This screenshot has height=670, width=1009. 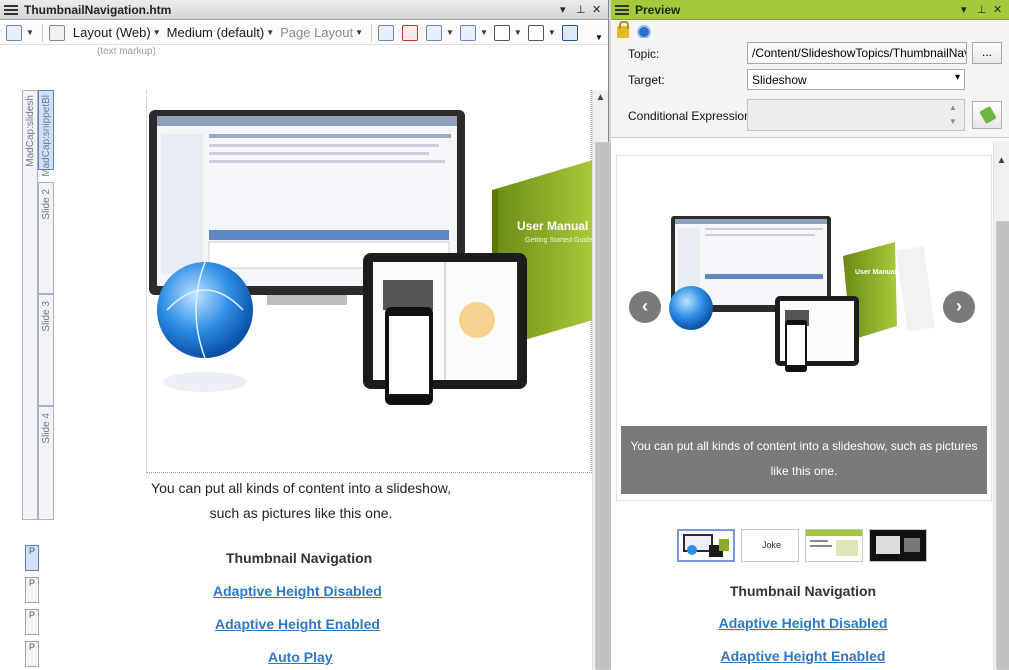 I want to click on conditions-button, so click(x=987, y=115).